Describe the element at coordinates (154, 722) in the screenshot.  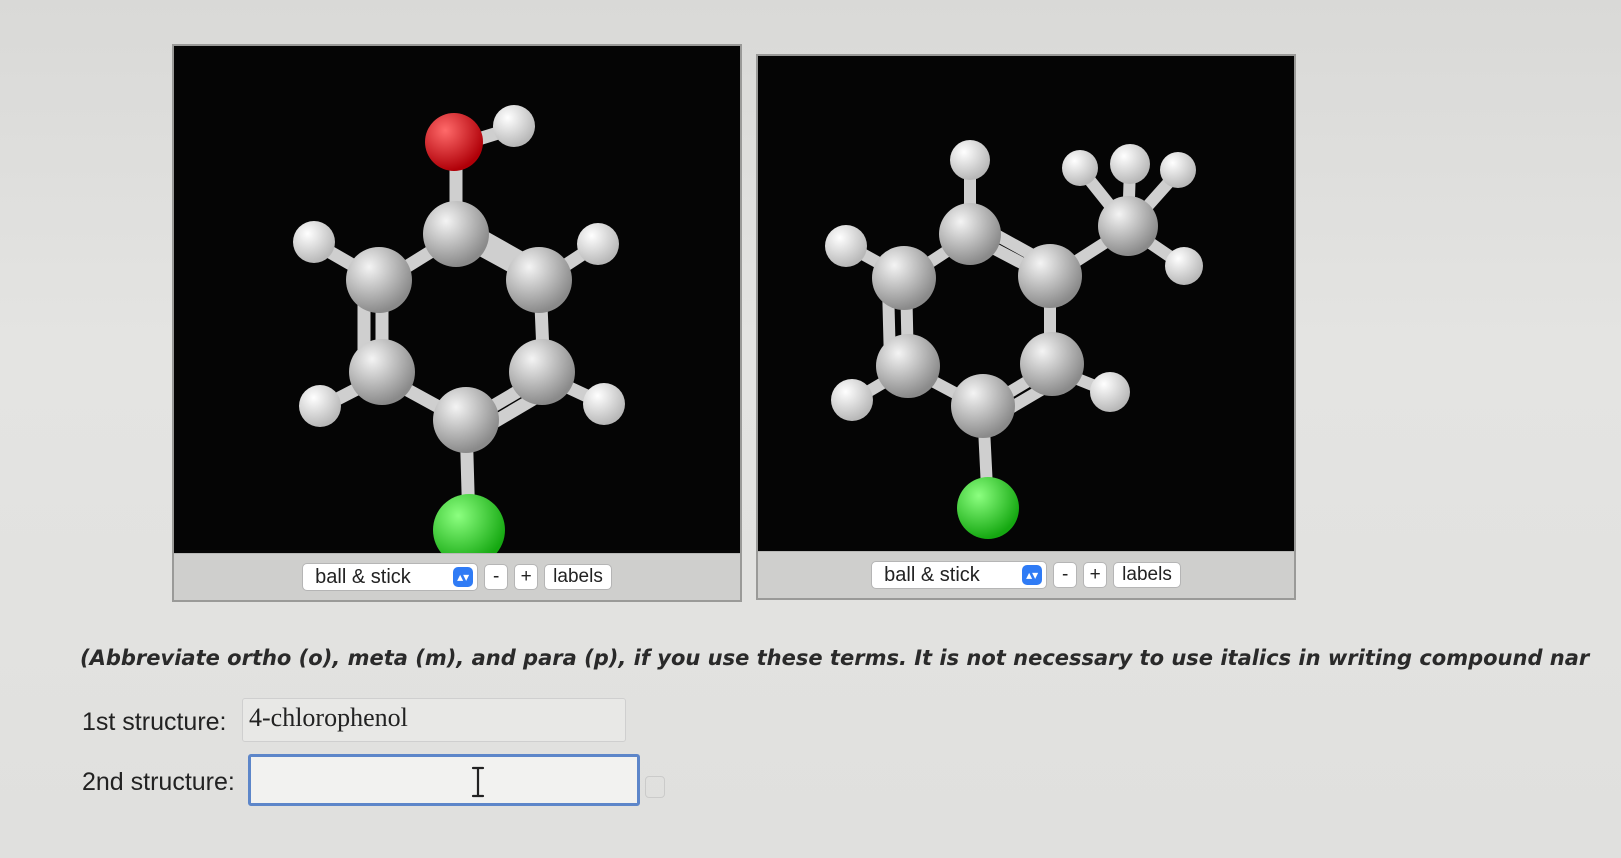
I see `answer-1-label: 1st structure:` at that location.